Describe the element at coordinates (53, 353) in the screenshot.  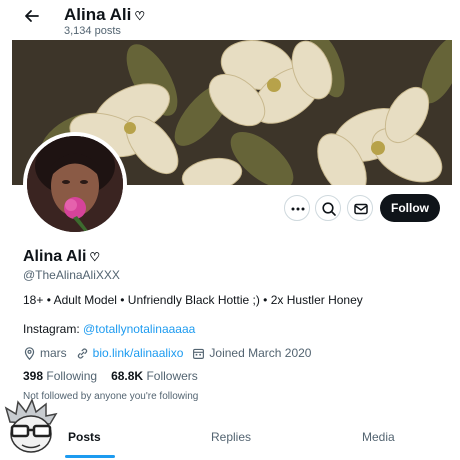
I see `location-text: mars` at that location.